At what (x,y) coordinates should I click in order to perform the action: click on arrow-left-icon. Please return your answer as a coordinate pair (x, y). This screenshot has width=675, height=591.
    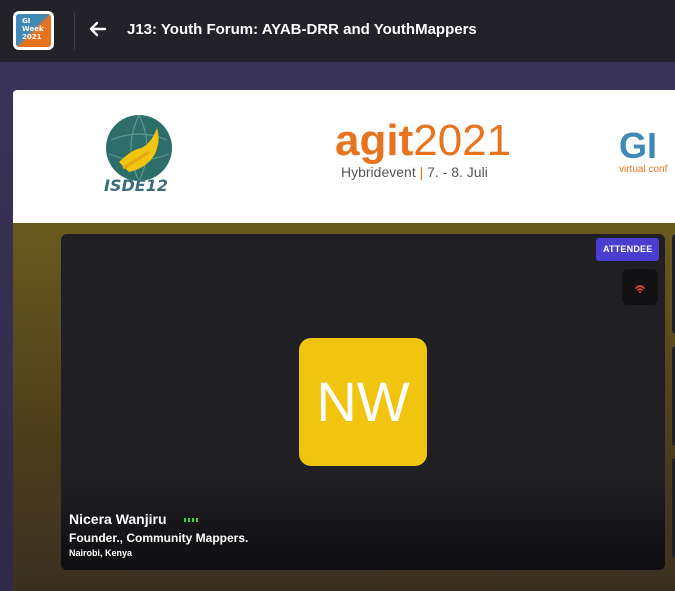
    Looking at the image, I should click on (98, 29).